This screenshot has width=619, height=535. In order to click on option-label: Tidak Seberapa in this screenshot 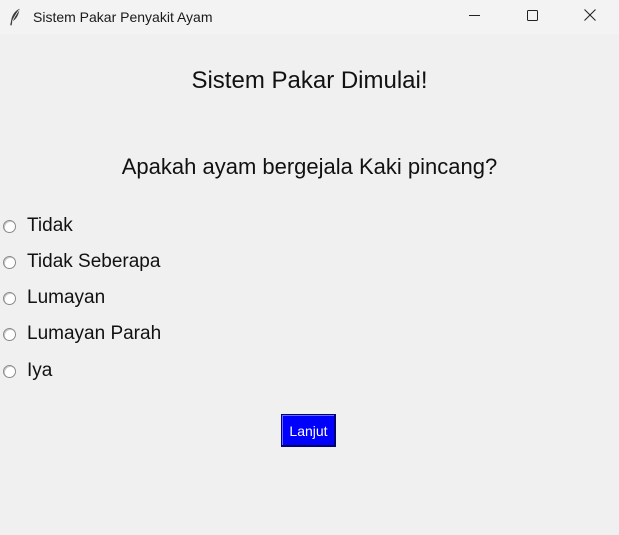, I will do `click(94, 261)`.